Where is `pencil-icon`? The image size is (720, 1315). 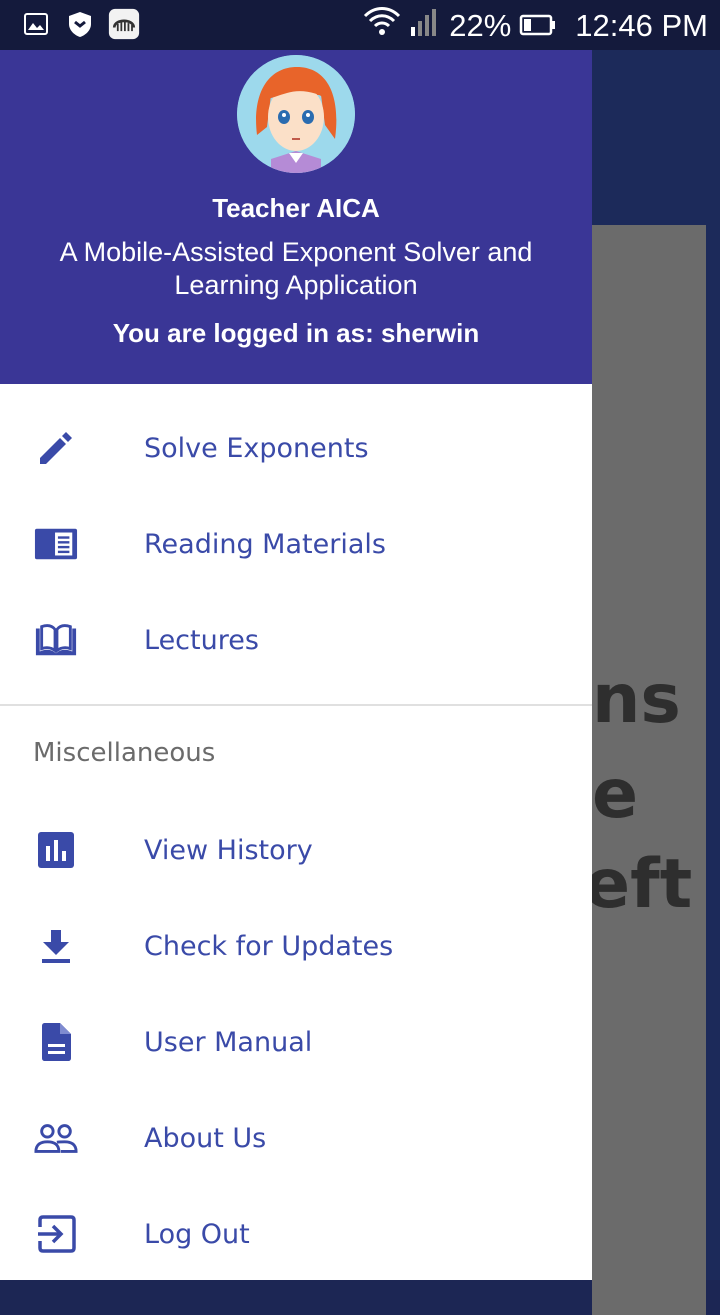 pencil-icon is located at coordinates (56, 448).